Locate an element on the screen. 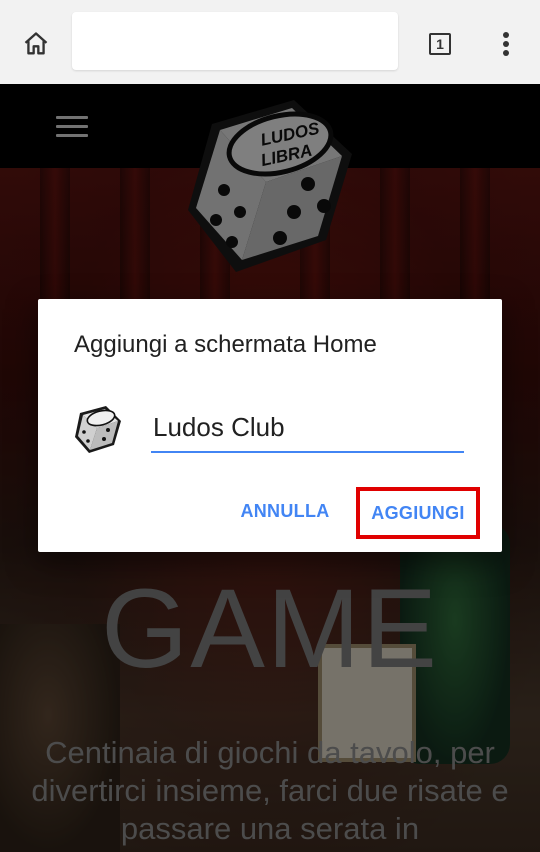 This screenshot has height=852, width=540. shortcut-name-input is located at coordinates (307, 428).